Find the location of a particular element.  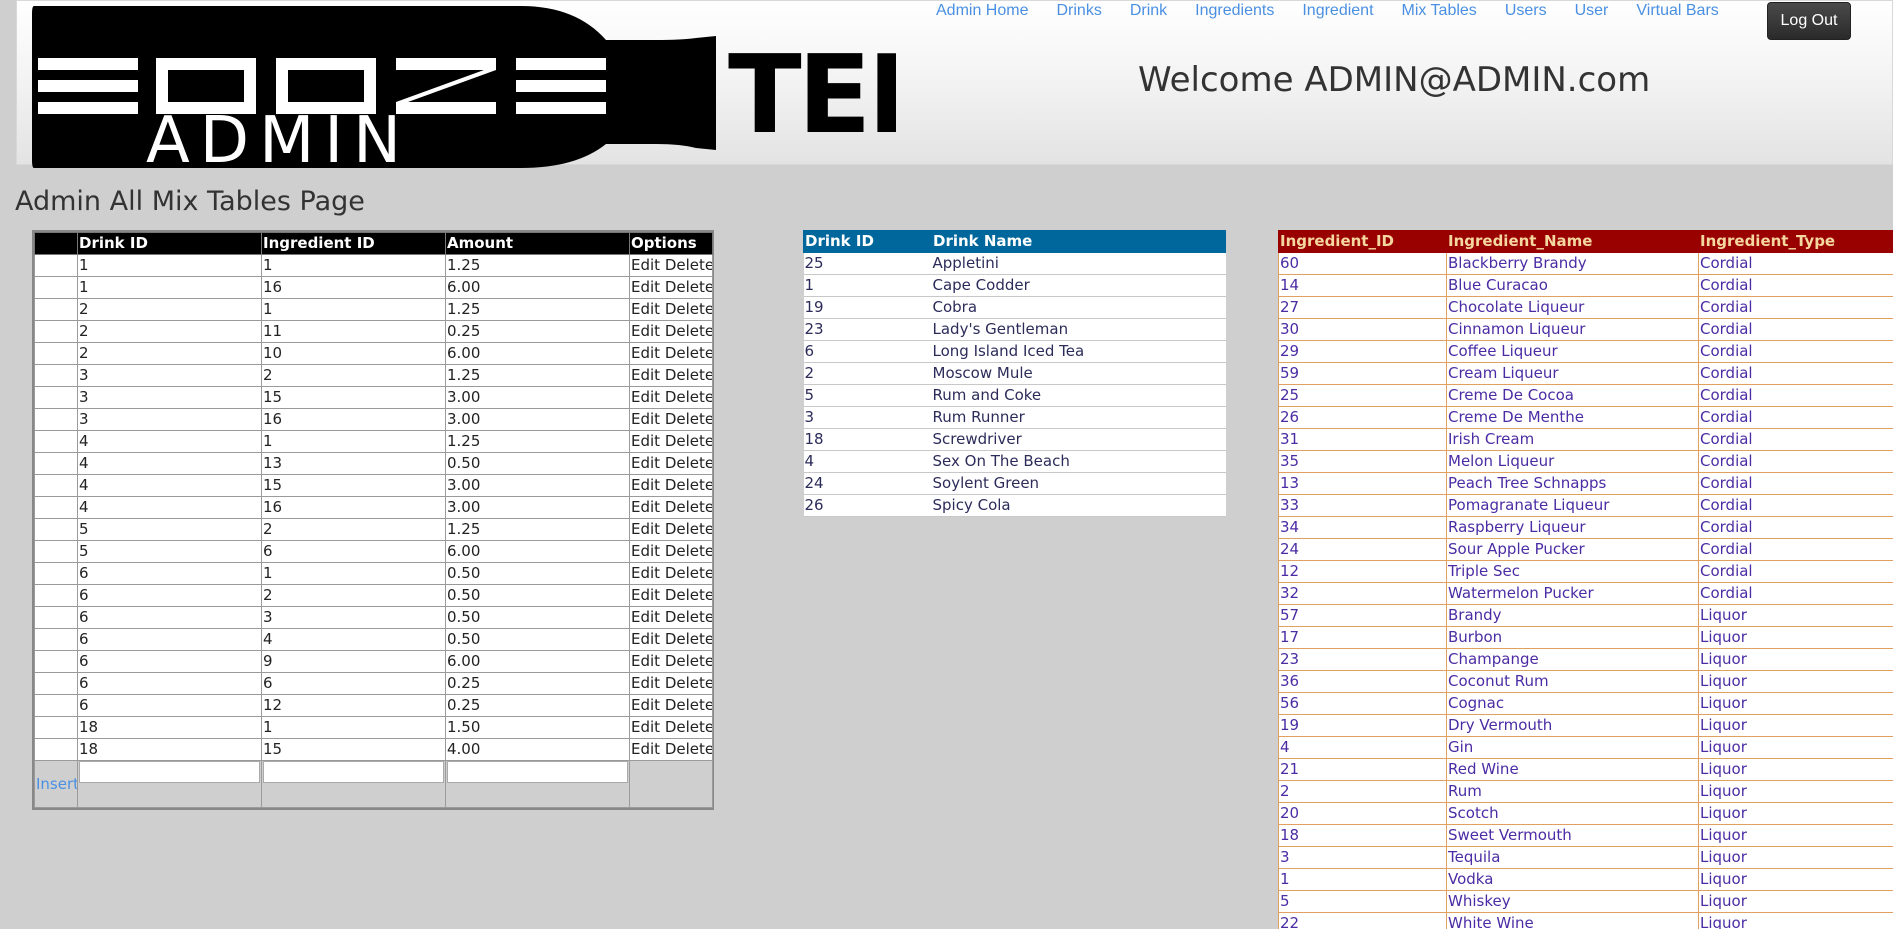

ingredients-table-row: 60 Blackberry Brandy Cordial is located at coordinates (1585, 263).